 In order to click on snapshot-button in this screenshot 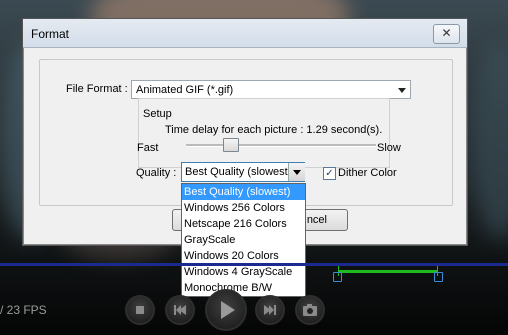, I will do `click(310, 310)`.